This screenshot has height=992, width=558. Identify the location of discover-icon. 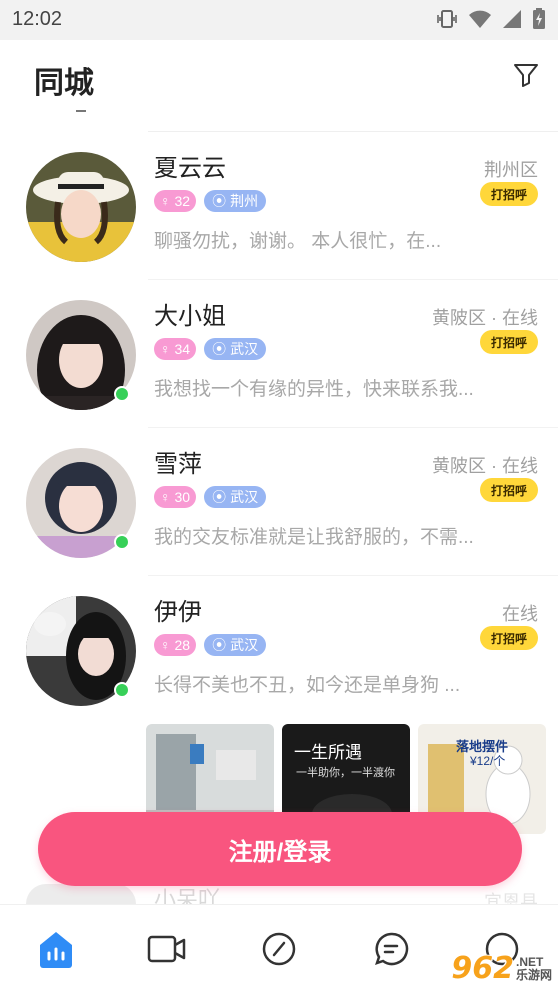
(279, 948).